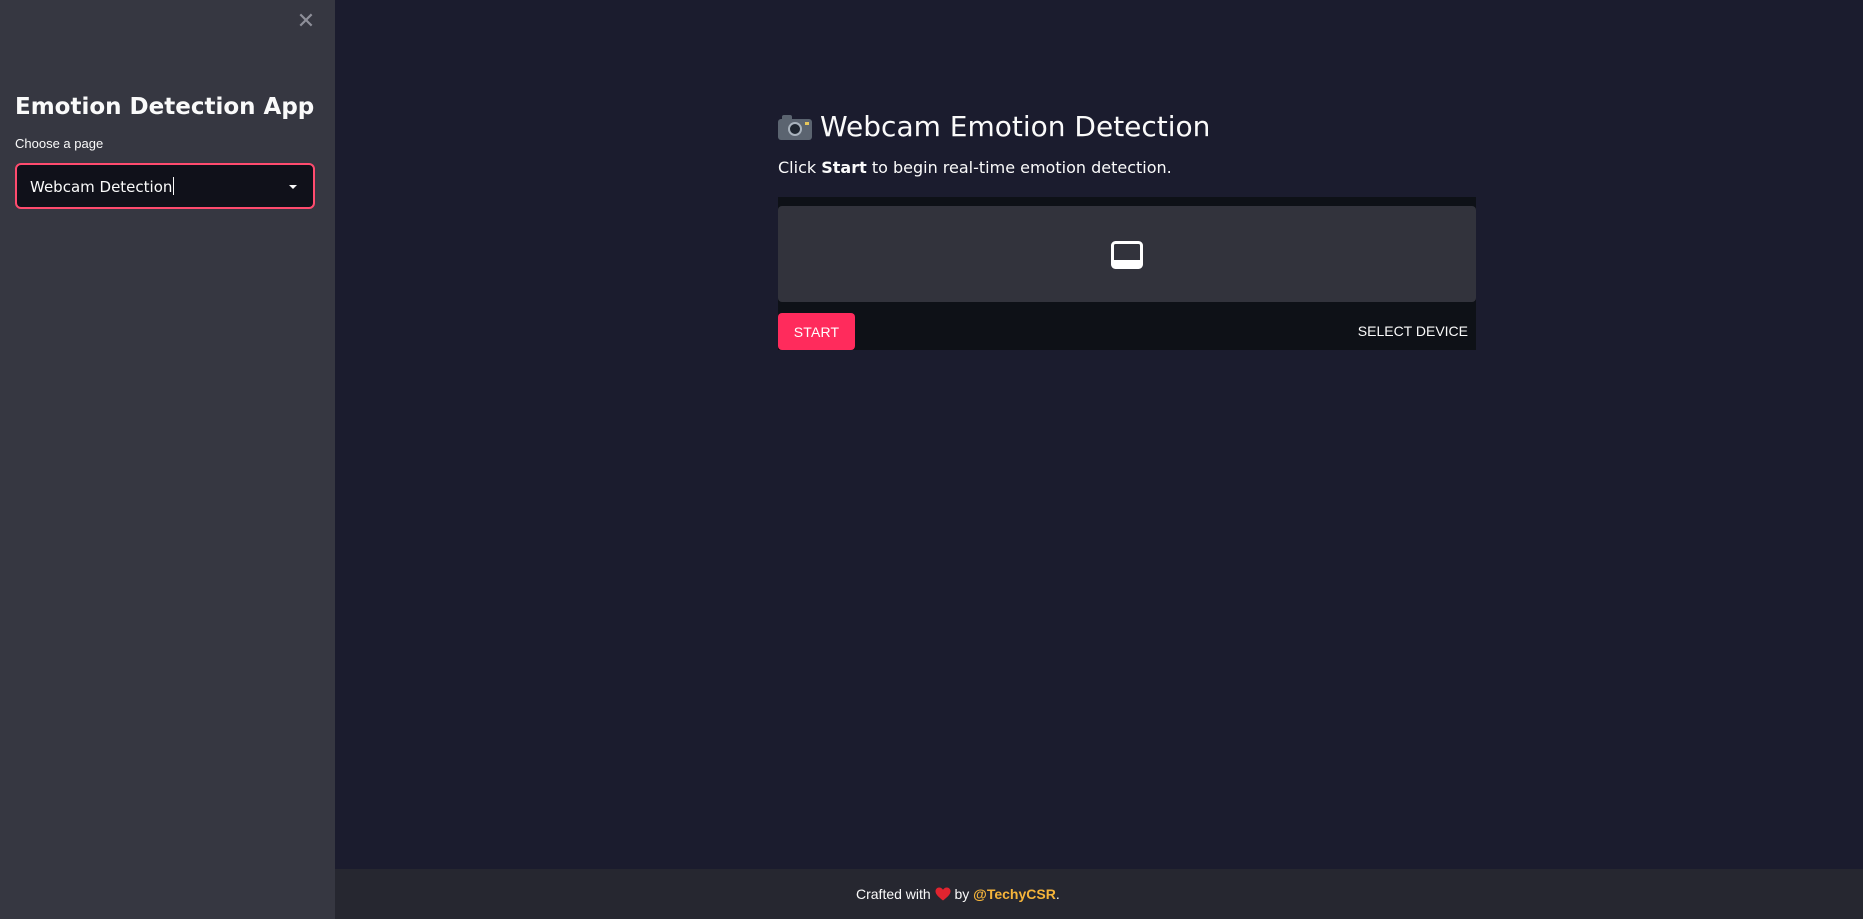 This screenshot has width=1863, height=919. Describe the element at coordinates (800, 167) in the screenshot. I see `desc-prefix: Click` at that location.